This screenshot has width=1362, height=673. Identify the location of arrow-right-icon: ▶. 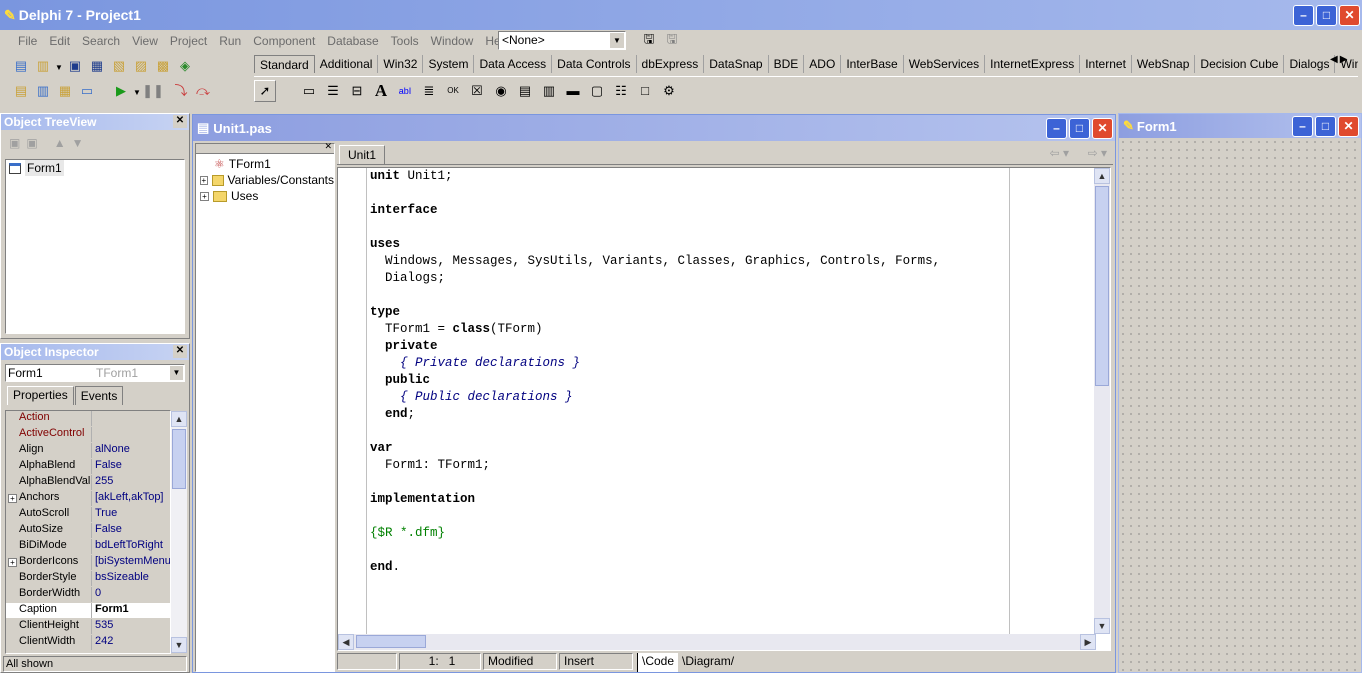
(1344, 59).